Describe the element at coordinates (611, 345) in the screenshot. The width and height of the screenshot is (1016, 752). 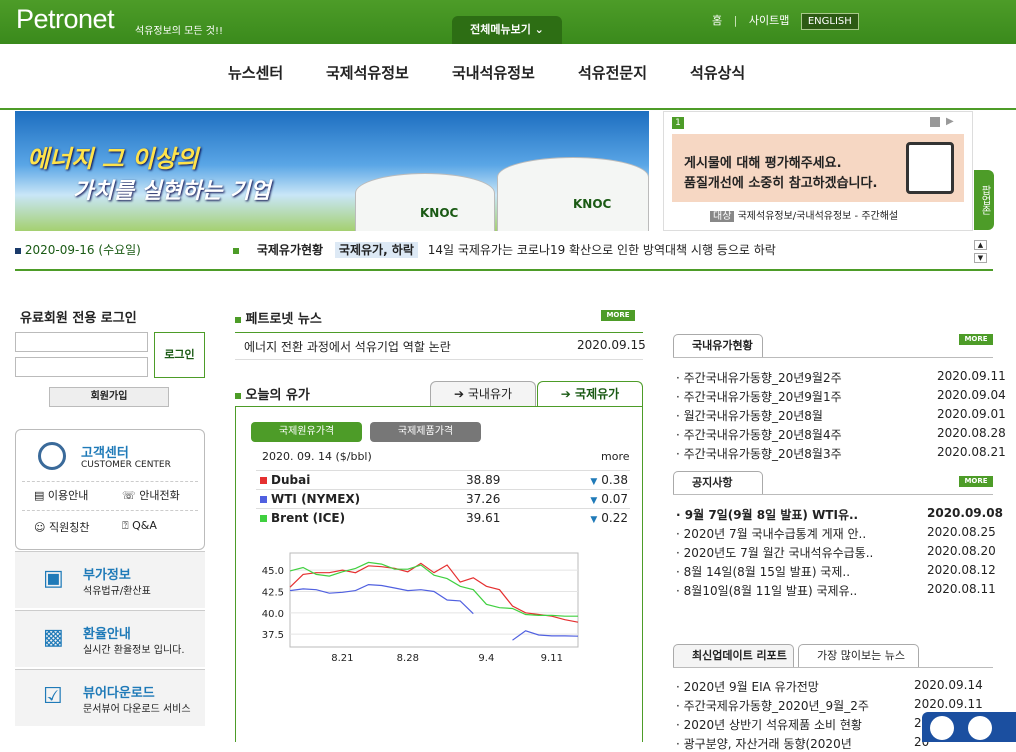
I see `news-item-date: 2020.09.15` at that location.